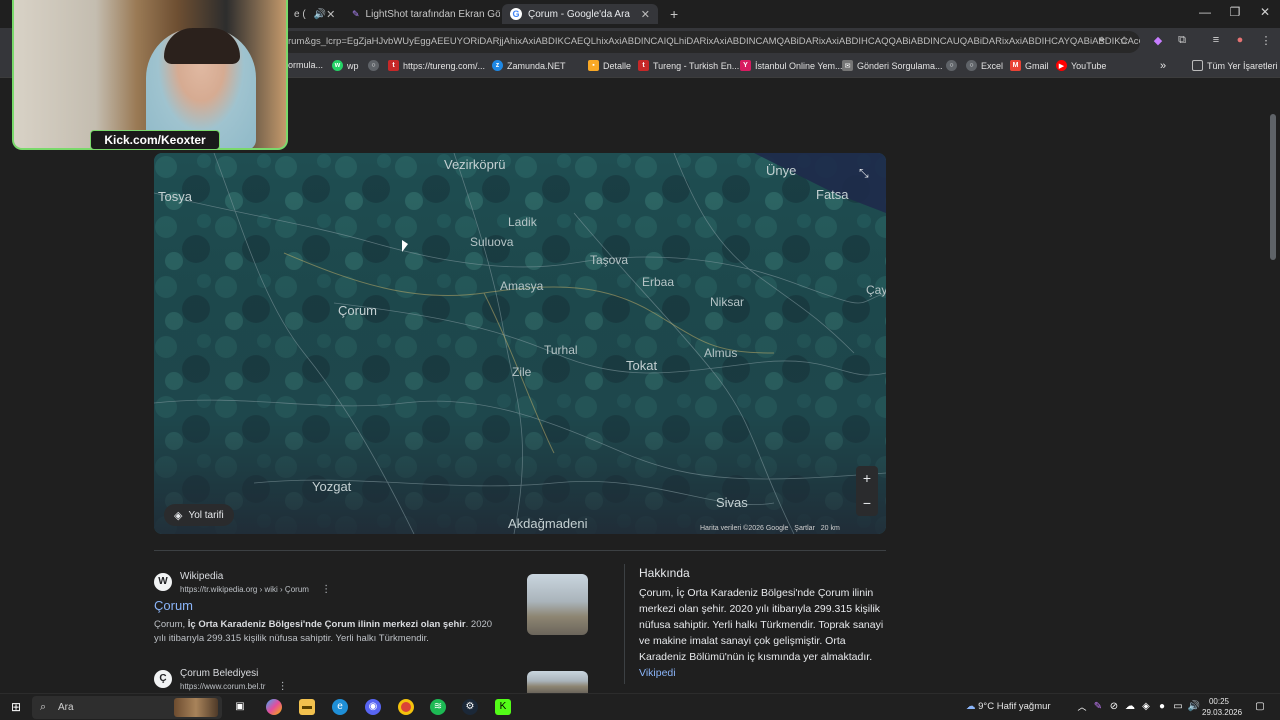 Image resolution: width=1280 pixels, height=720 pixels. Describe the element at coordinates (1081, 65) in the screenshot. I see `bookmark-item: ▶ YouTube` at that location.